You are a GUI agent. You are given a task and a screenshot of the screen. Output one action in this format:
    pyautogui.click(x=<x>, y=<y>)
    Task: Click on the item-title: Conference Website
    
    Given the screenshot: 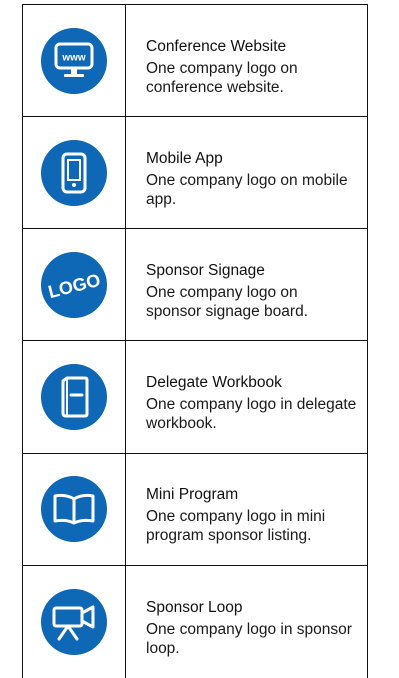 What is the action you would take?
    pyautogui.click(x=216, y=46)
    